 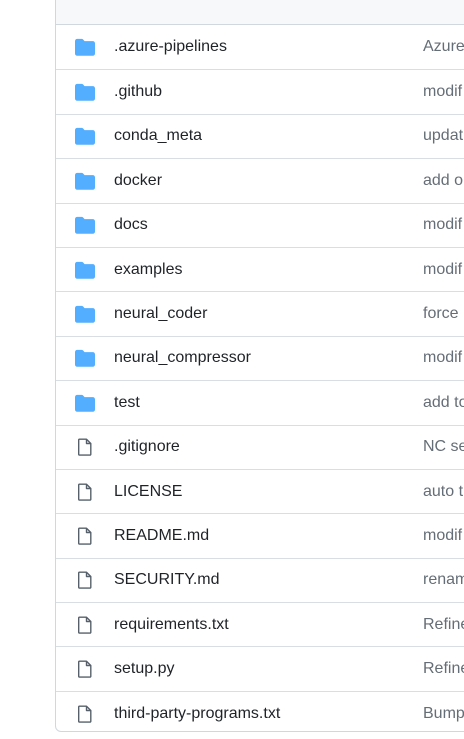 What do you see at coordinates (131, 225) in the screenshot?
I see `file-name-link: docs` at bounding box center [131, 225].